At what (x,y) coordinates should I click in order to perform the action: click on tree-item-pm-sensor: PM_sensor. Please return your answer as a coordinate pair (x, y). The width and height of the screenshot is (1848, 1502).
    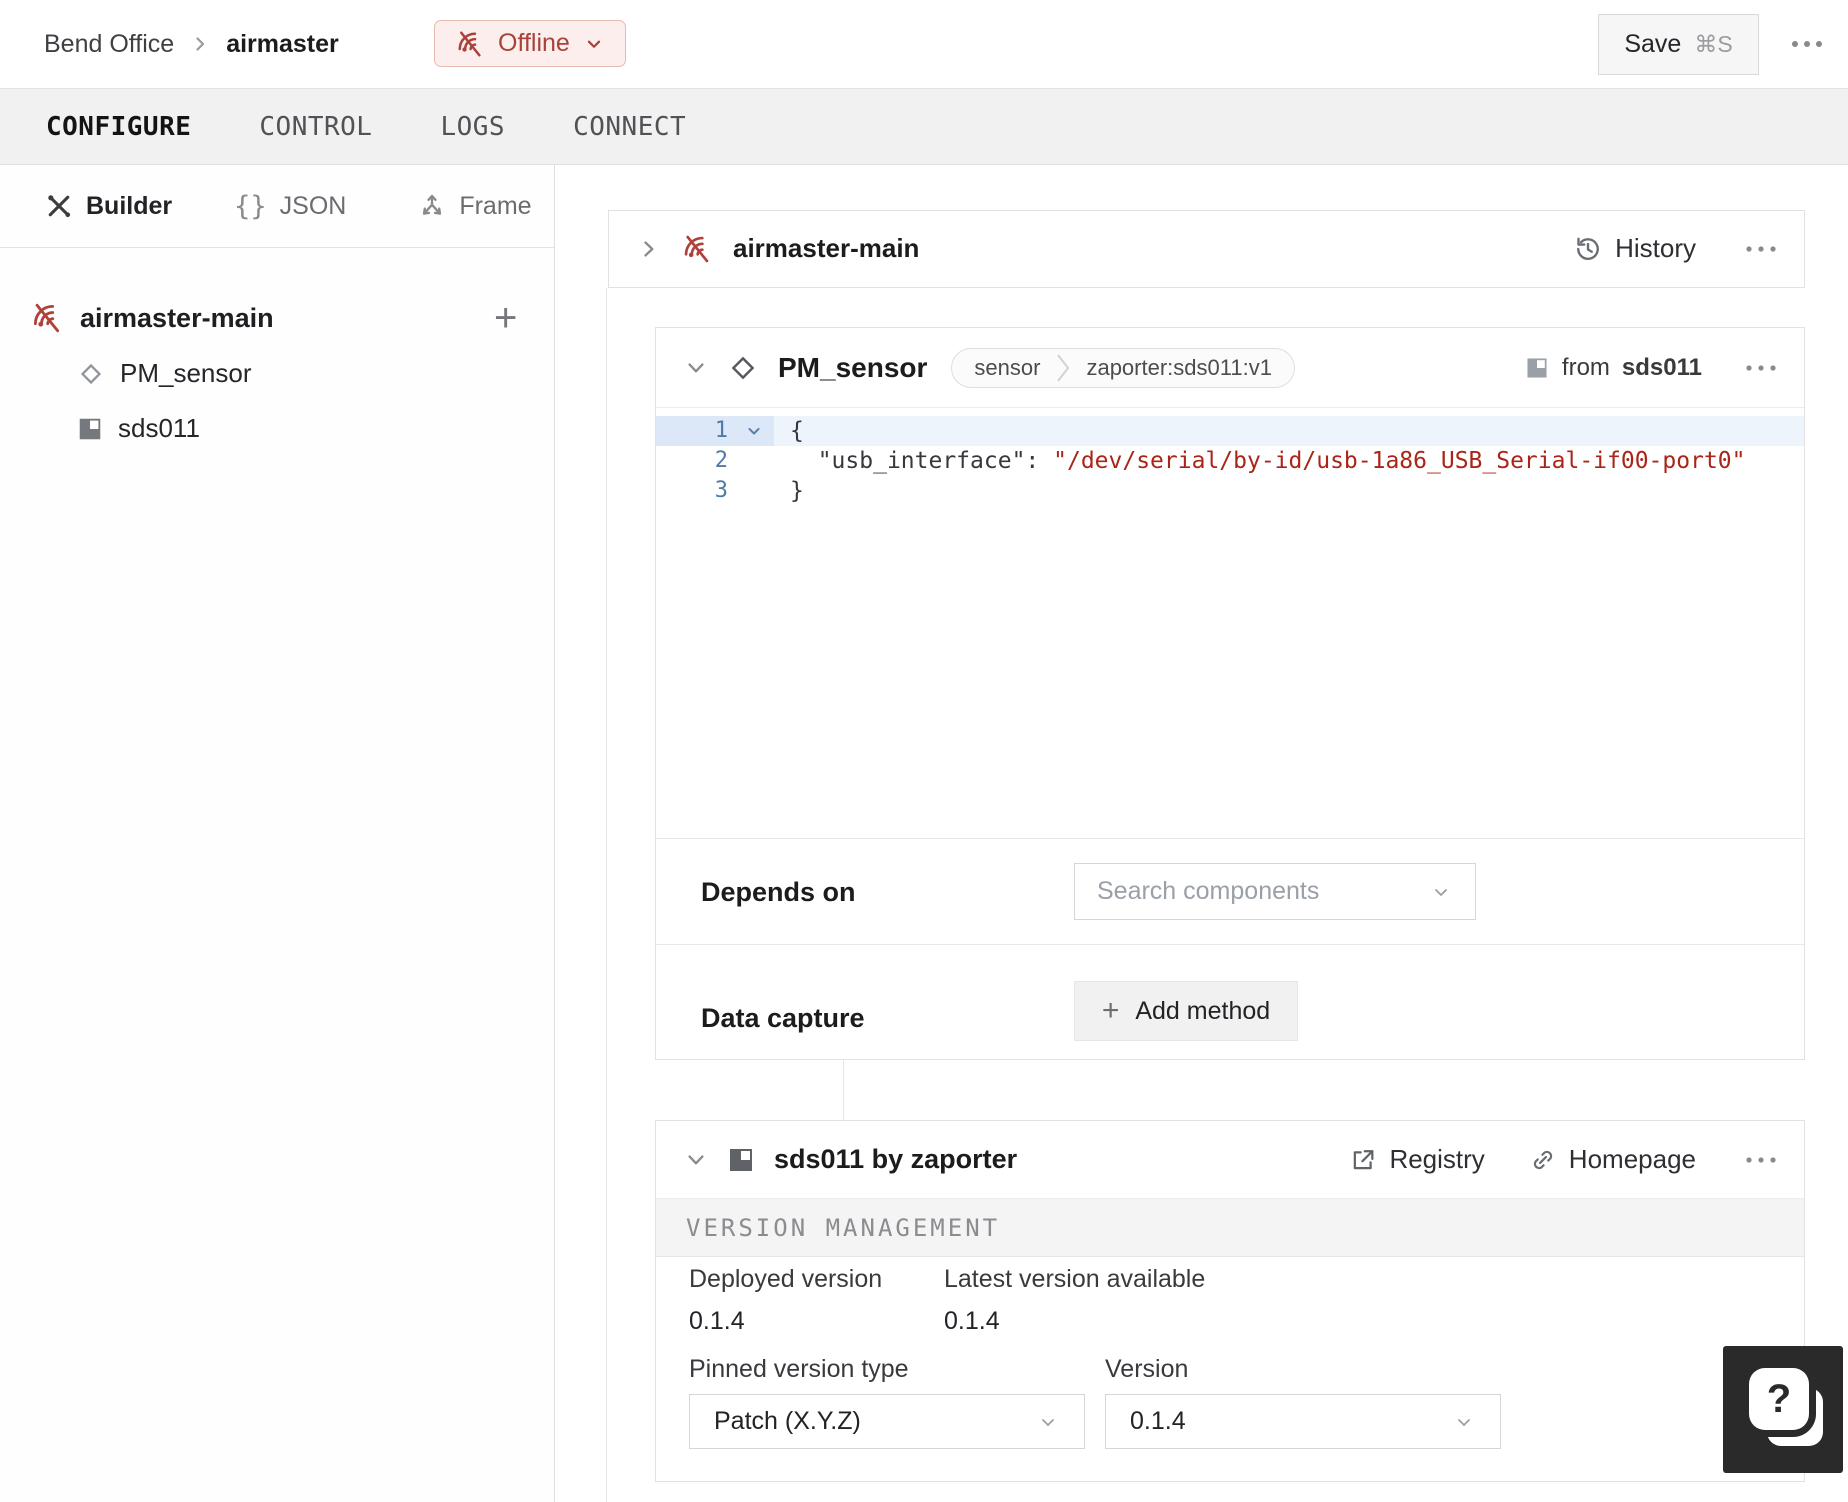
    Looking at the image, I should click on (277, 373).